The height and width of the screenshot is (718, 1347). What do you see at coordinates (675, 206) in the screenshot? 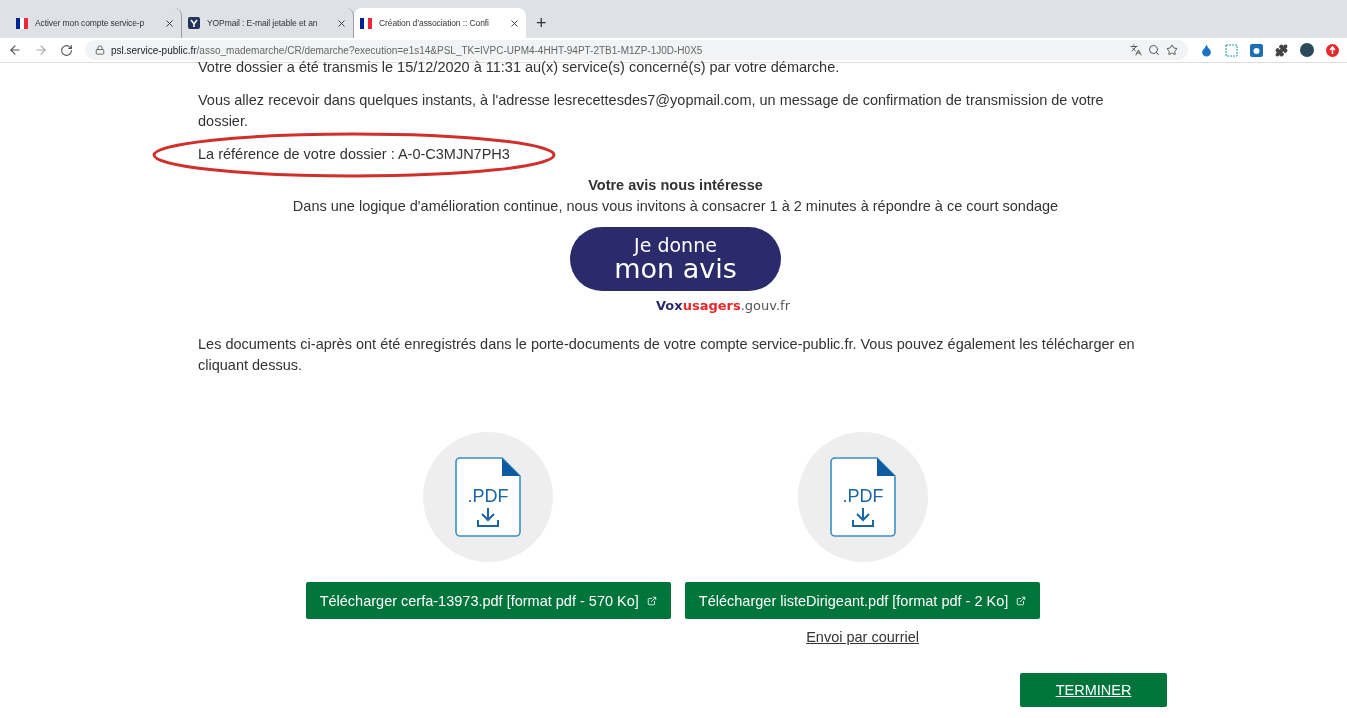
I see `survey-text: Dans une logique d'amélioration continue, nous vous invitons à consacrer 1 à 2 minutes à répondre à ce court sondage` at bounding box center [675, 206].